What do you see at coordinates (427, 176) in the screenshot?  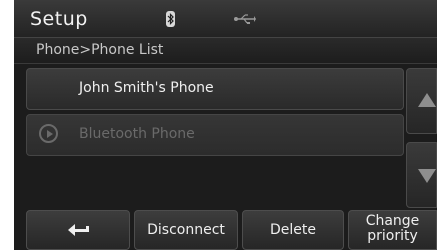 I see `arrow-down-icon` at bounding box center [427, 176].